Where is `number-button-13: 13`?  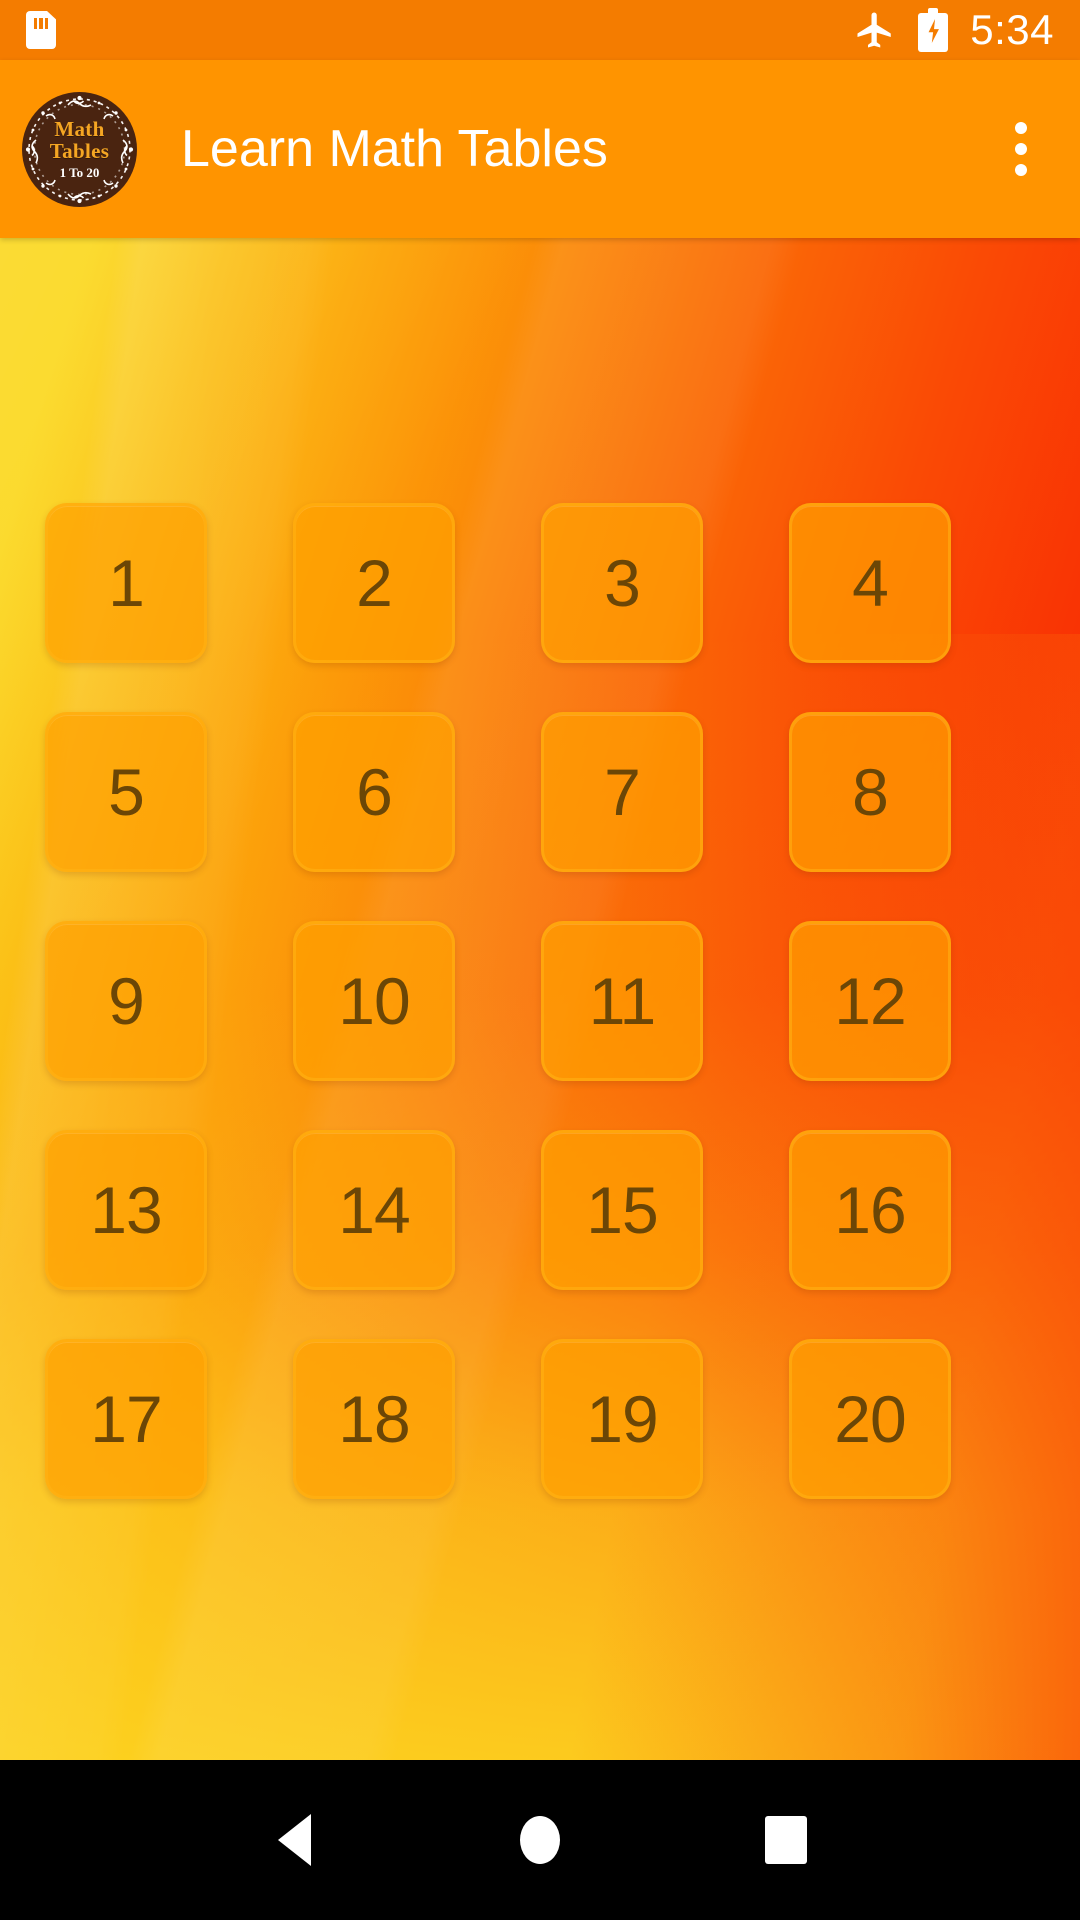 number-button-13: 13 is located at coordinates (126, 1210).